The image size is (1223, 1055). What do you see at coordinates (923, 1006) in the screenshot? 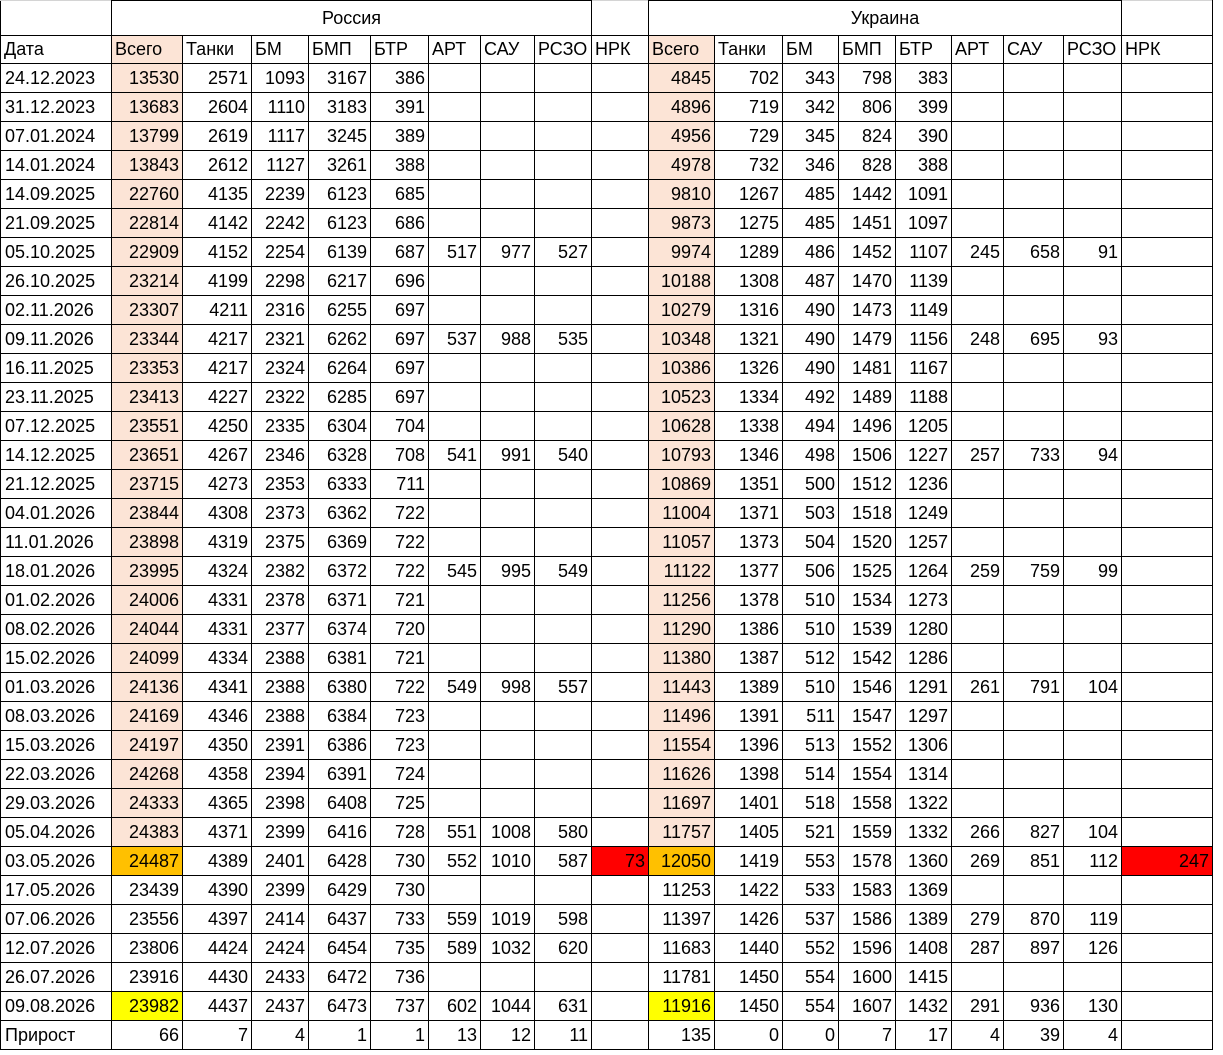
I see `value-cell: 1432` at bounding box center [923, 1006].